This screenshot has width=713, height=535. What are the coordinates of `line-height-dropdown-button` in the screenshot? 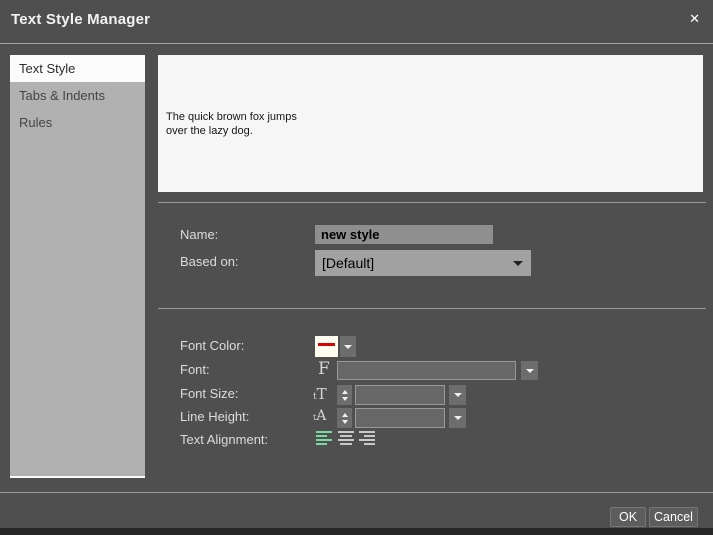 It's located at (457, 418).